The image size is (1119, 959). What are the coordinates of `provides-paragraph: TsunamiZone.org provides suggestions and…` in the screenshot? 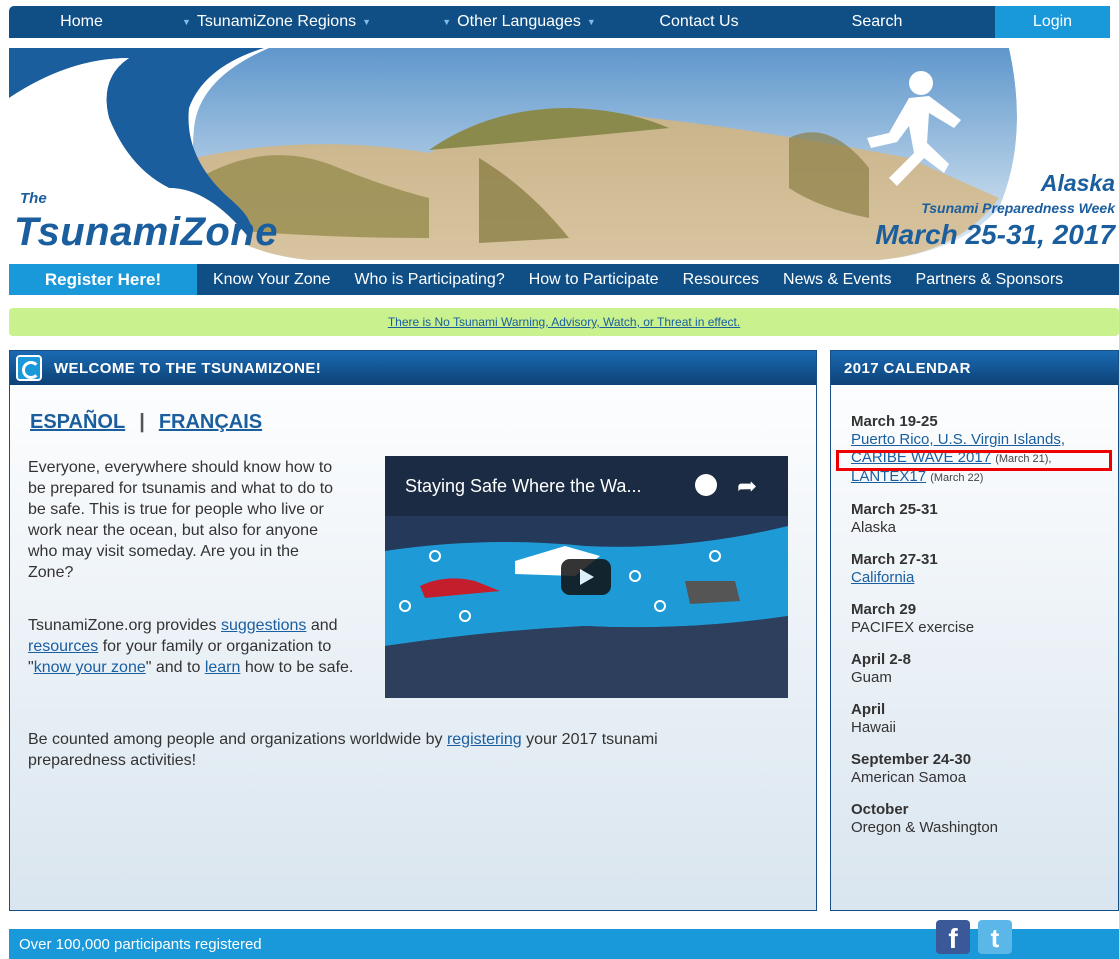 It's located at (193, 646).